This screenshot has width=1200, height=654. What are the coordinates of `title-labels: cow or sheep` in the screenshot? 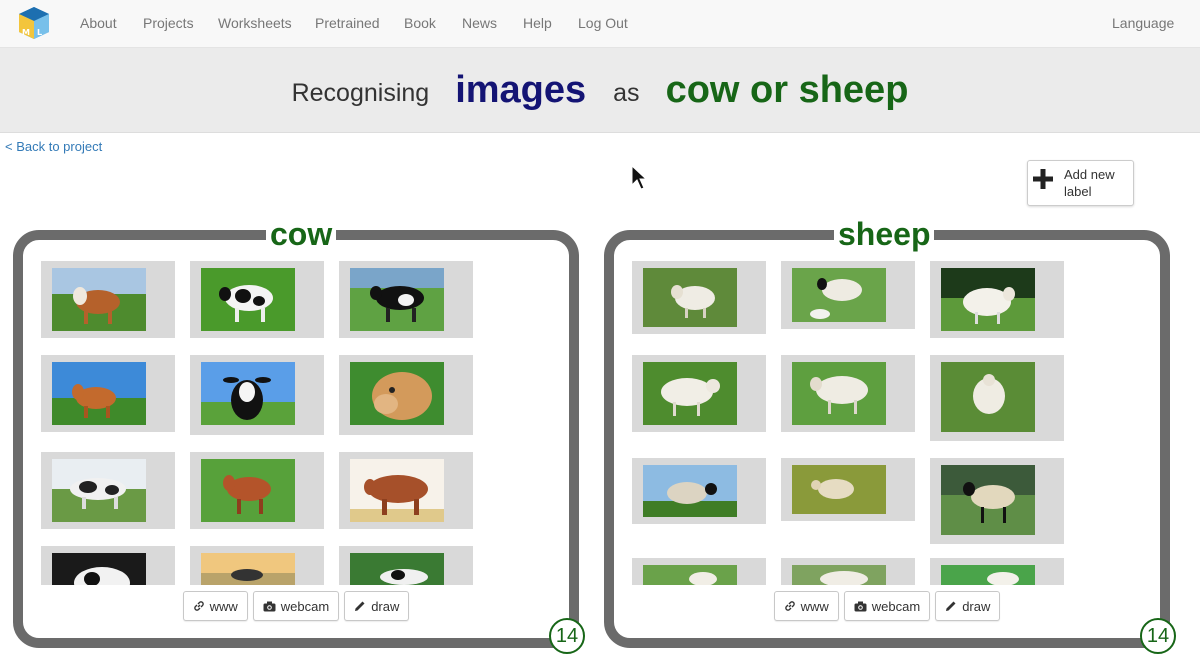 It's located at (787, 89).